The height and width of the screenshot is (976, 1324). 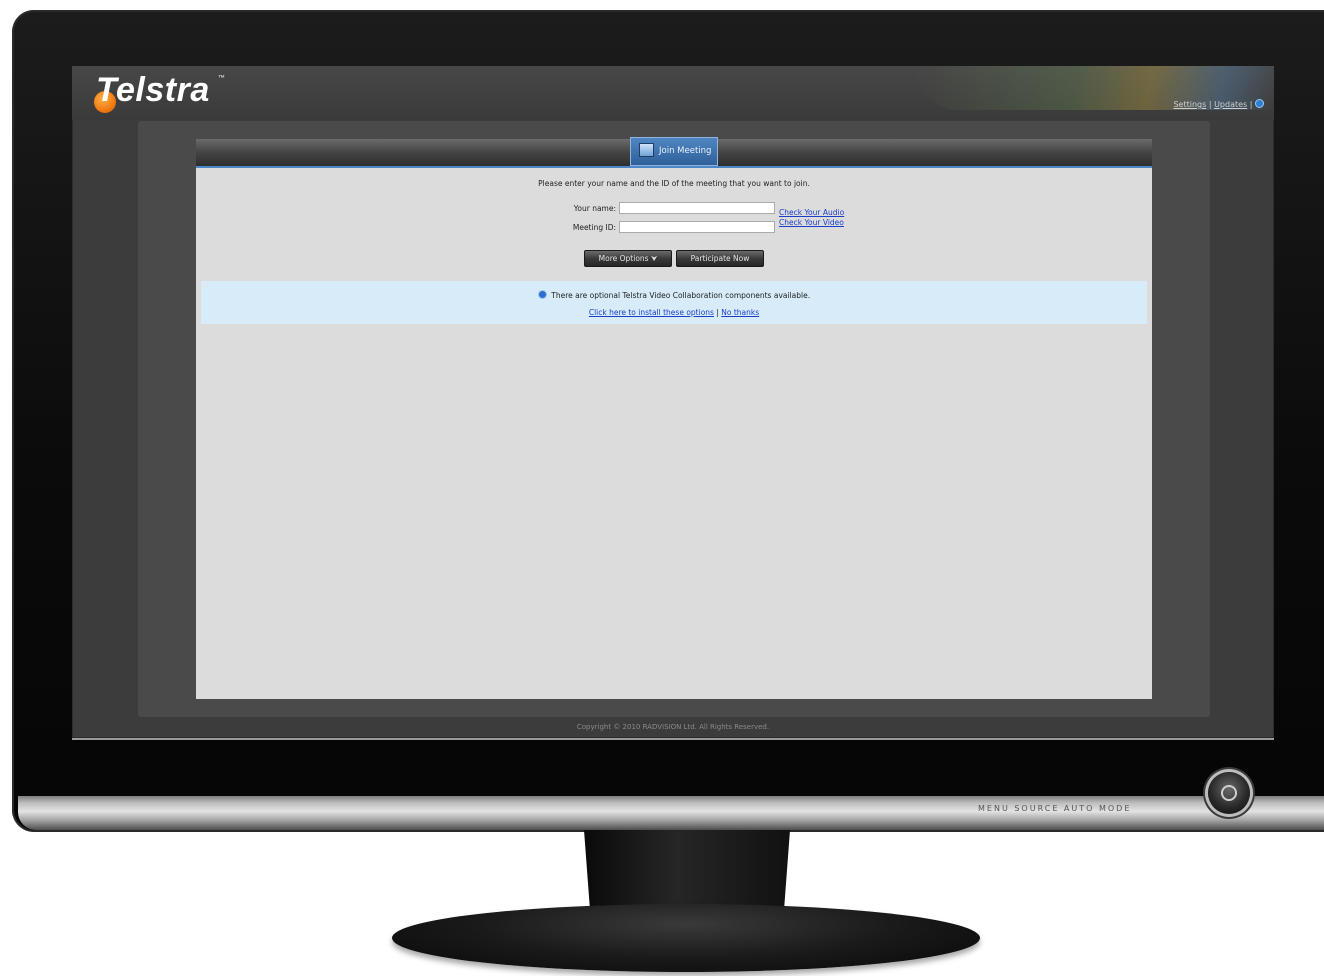 What do you see at coordinates (222, 78) in the screenshot?
I see `logo-trademark: ™` at bounding box center [222, 78].